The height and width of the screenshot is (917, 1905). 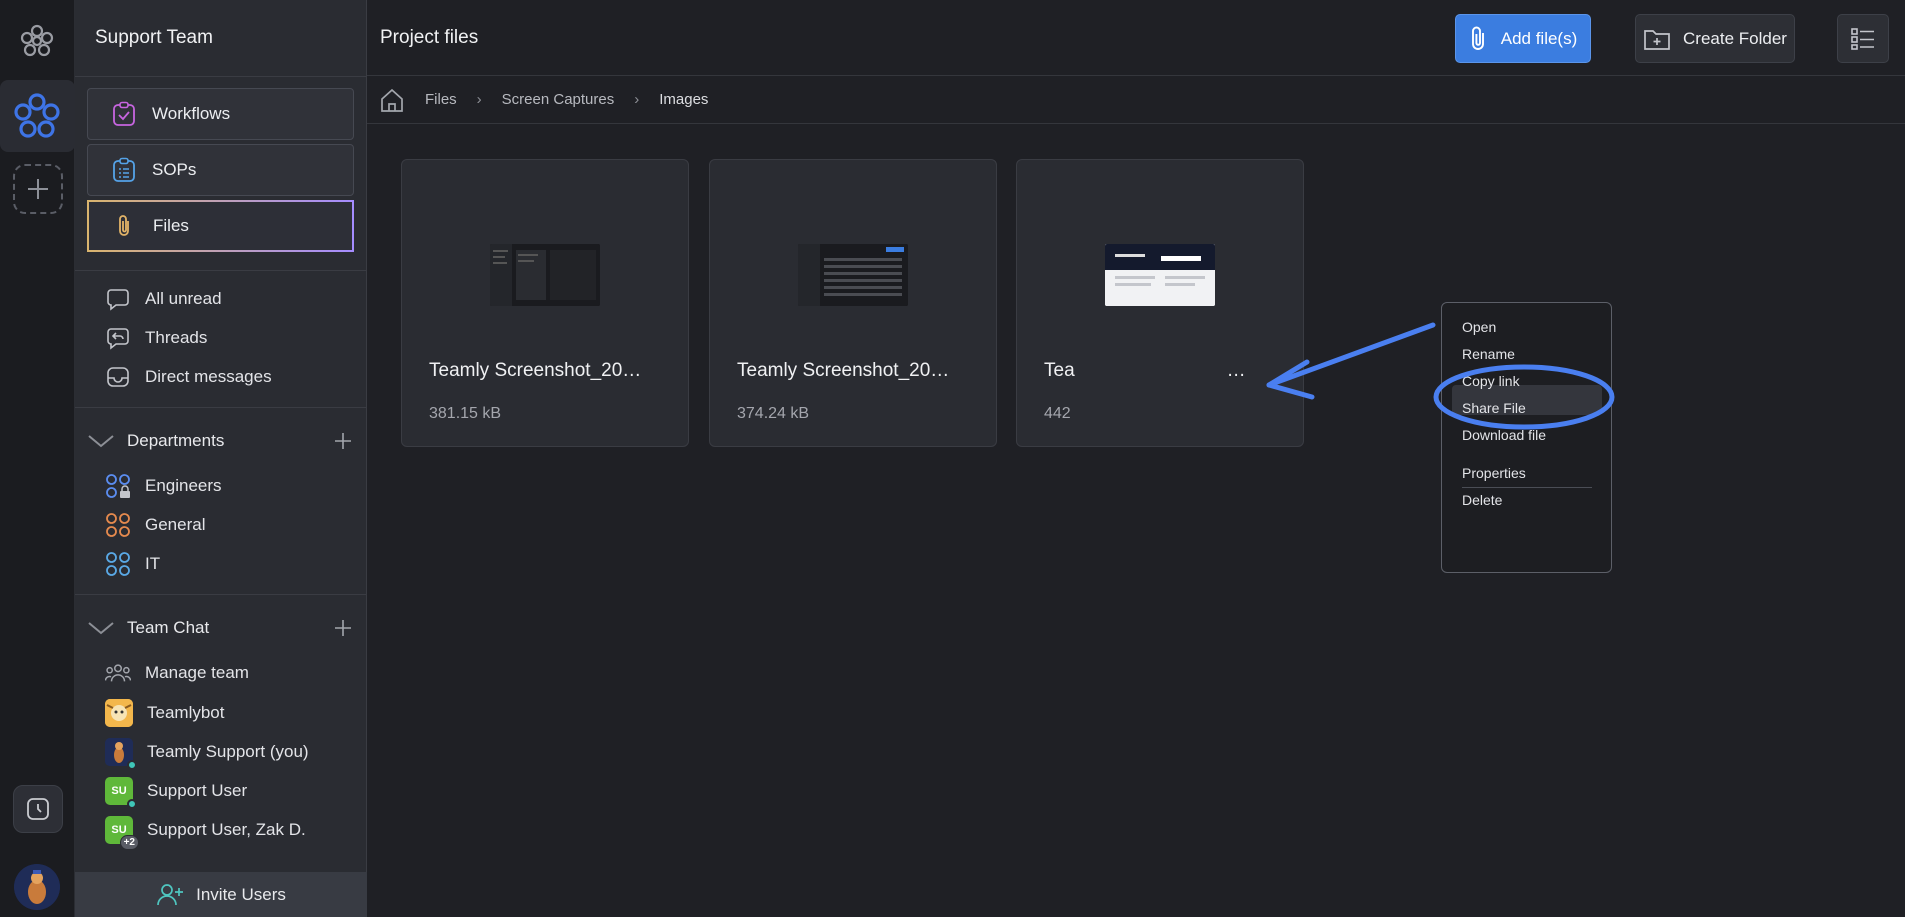 I want to click on channel-it: IT, so click(x=132, y=564).